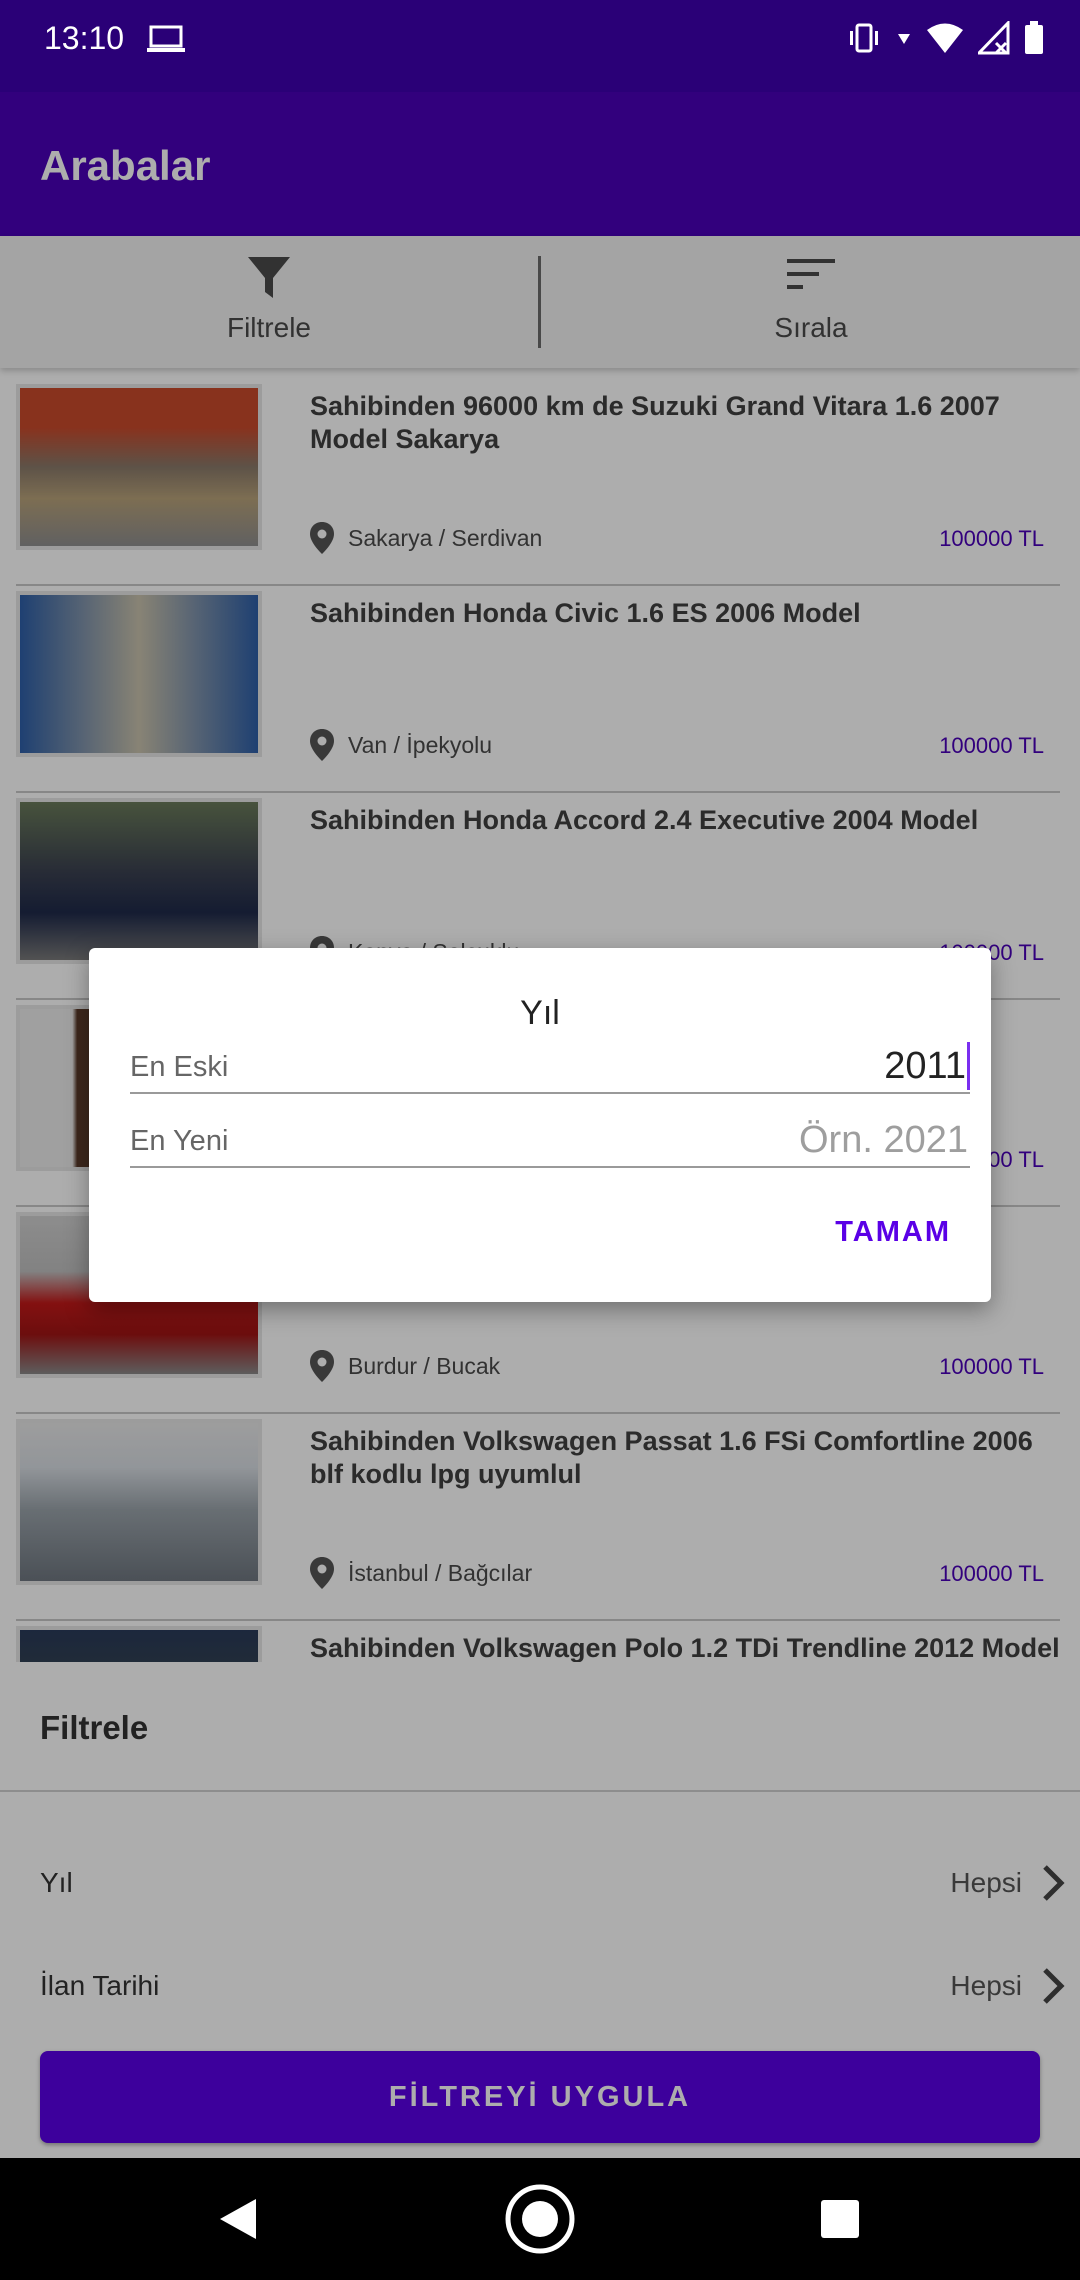  I want to click on dialog-title: Yıl, so click(540, 1013).